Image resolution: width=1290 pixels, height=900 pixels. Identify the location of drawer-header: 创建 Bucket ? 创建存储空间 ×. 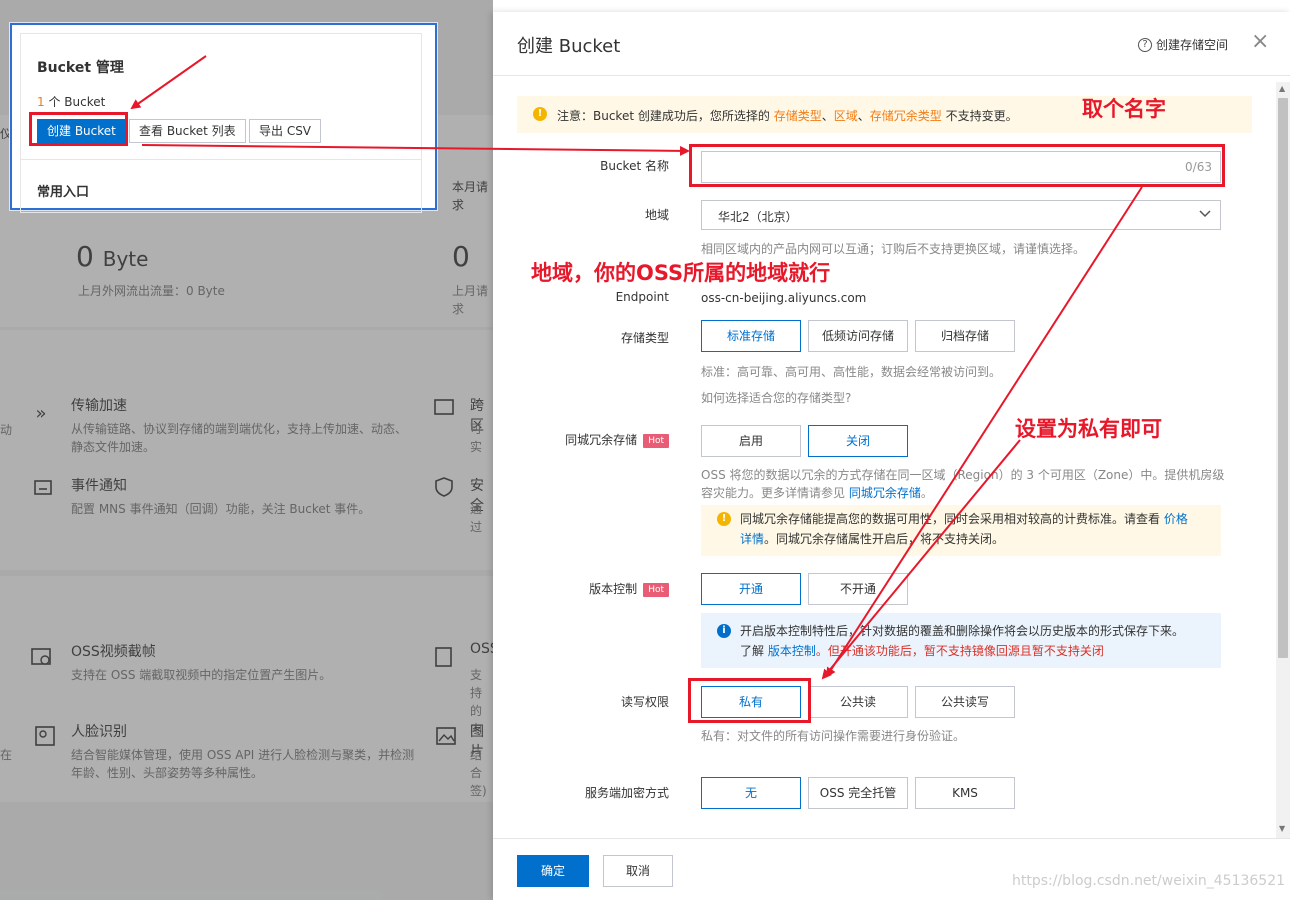
(891, 44).